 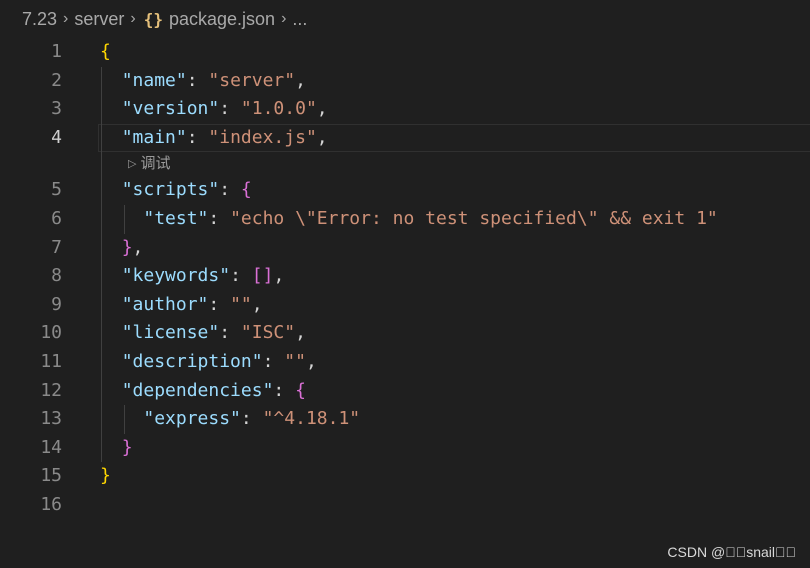 I want to click on code-line: 13 "express": "^4.18.1", so click(x=405, y=419).